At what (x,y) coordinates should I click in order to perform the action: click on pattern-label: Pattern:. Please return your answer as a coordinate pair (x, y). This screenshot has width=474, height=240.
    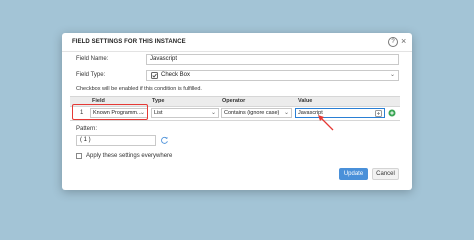
    Looking at the image, I should click on (87, 129).